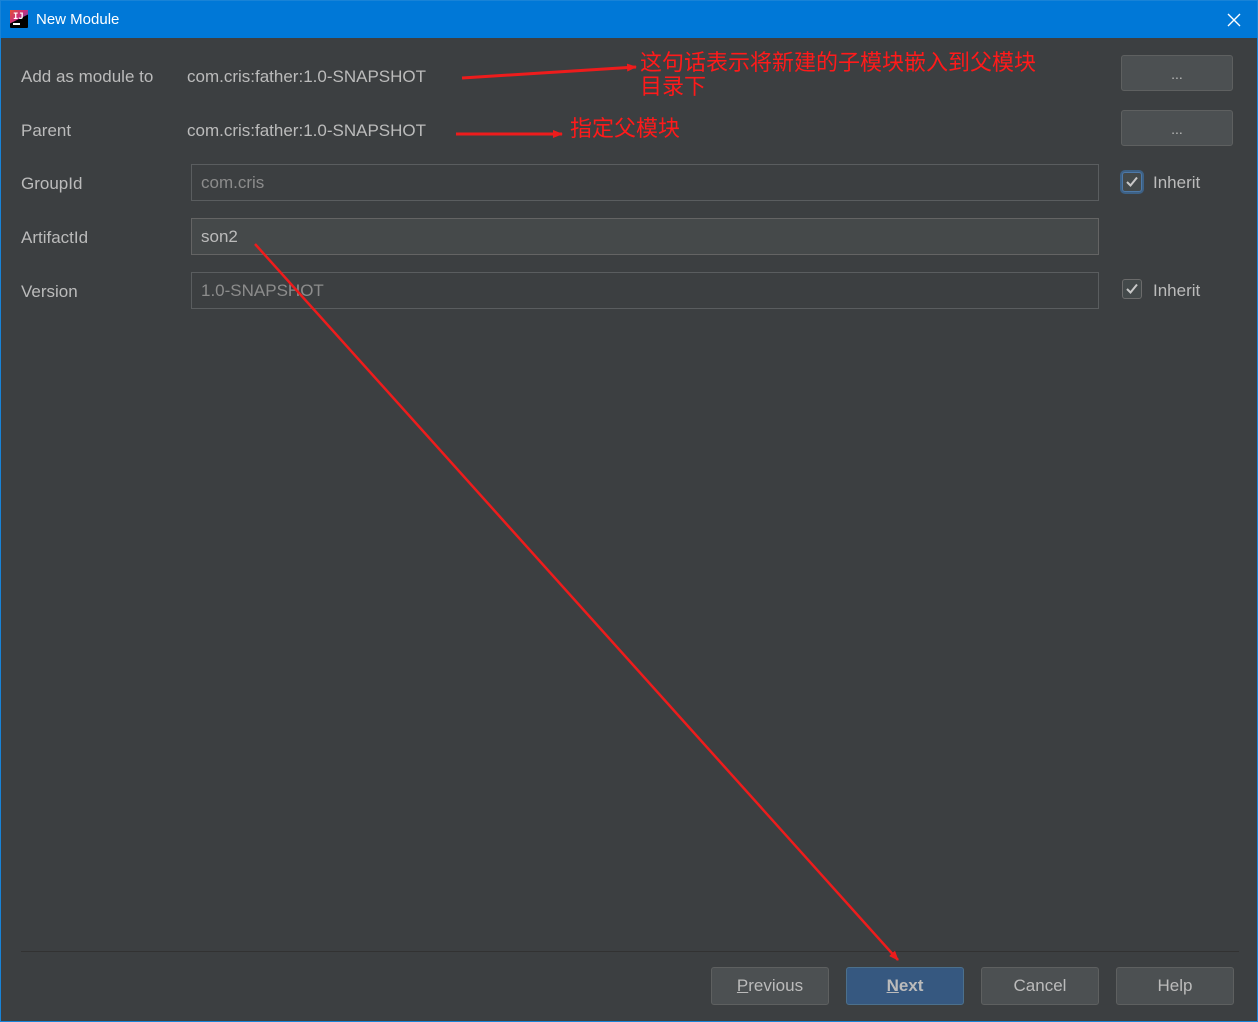 The image size is (1258, 1022). I want to click on groupid-inherit-checkbox, so click(1132, 182).